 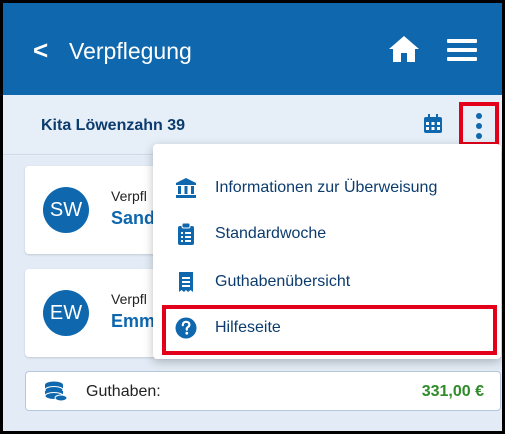 What do you see at coordinates (40, 50) in the screenshot?
I see `back-button: <` at bounding box center [40, 50].